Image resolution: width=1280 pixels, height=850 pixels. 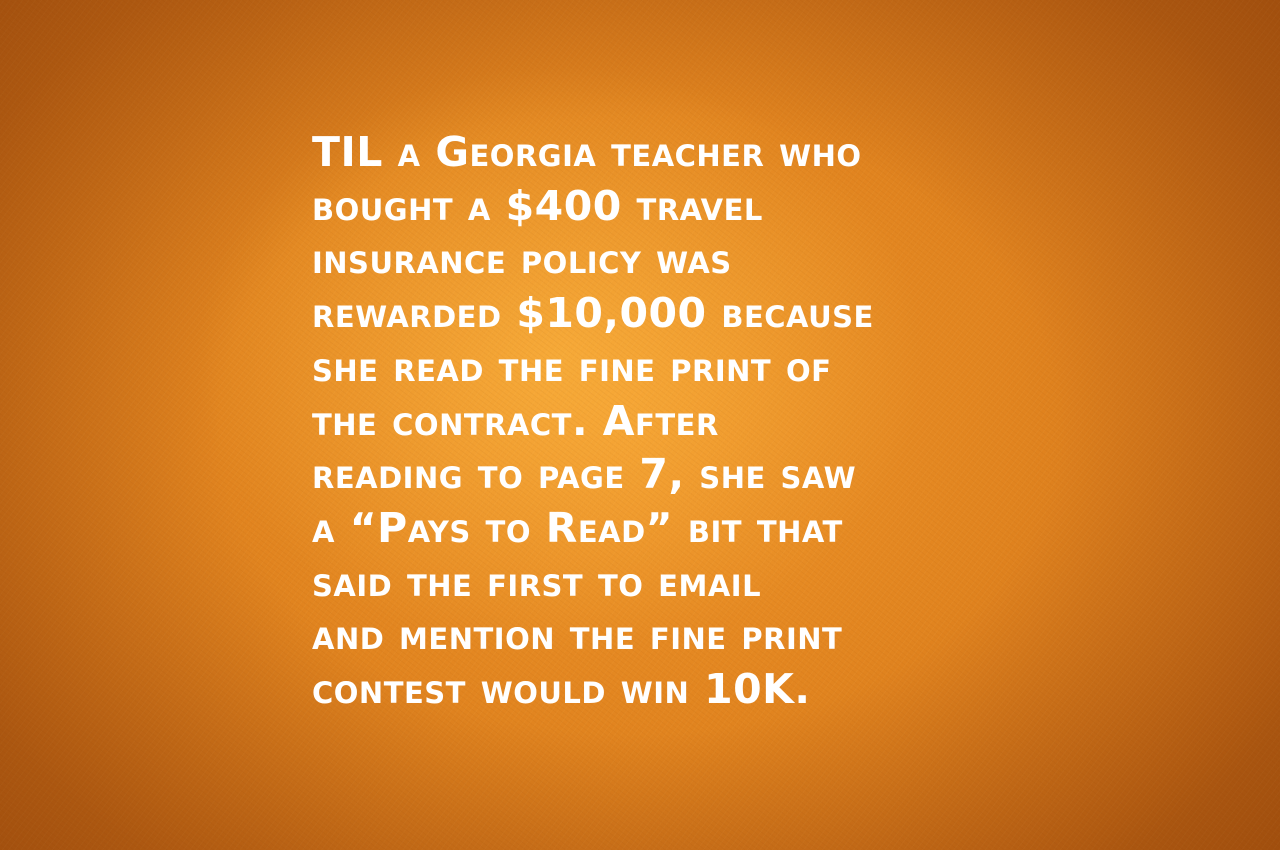 I want to click on fact-line: contest would win 10K., so click(x=561, y=689).